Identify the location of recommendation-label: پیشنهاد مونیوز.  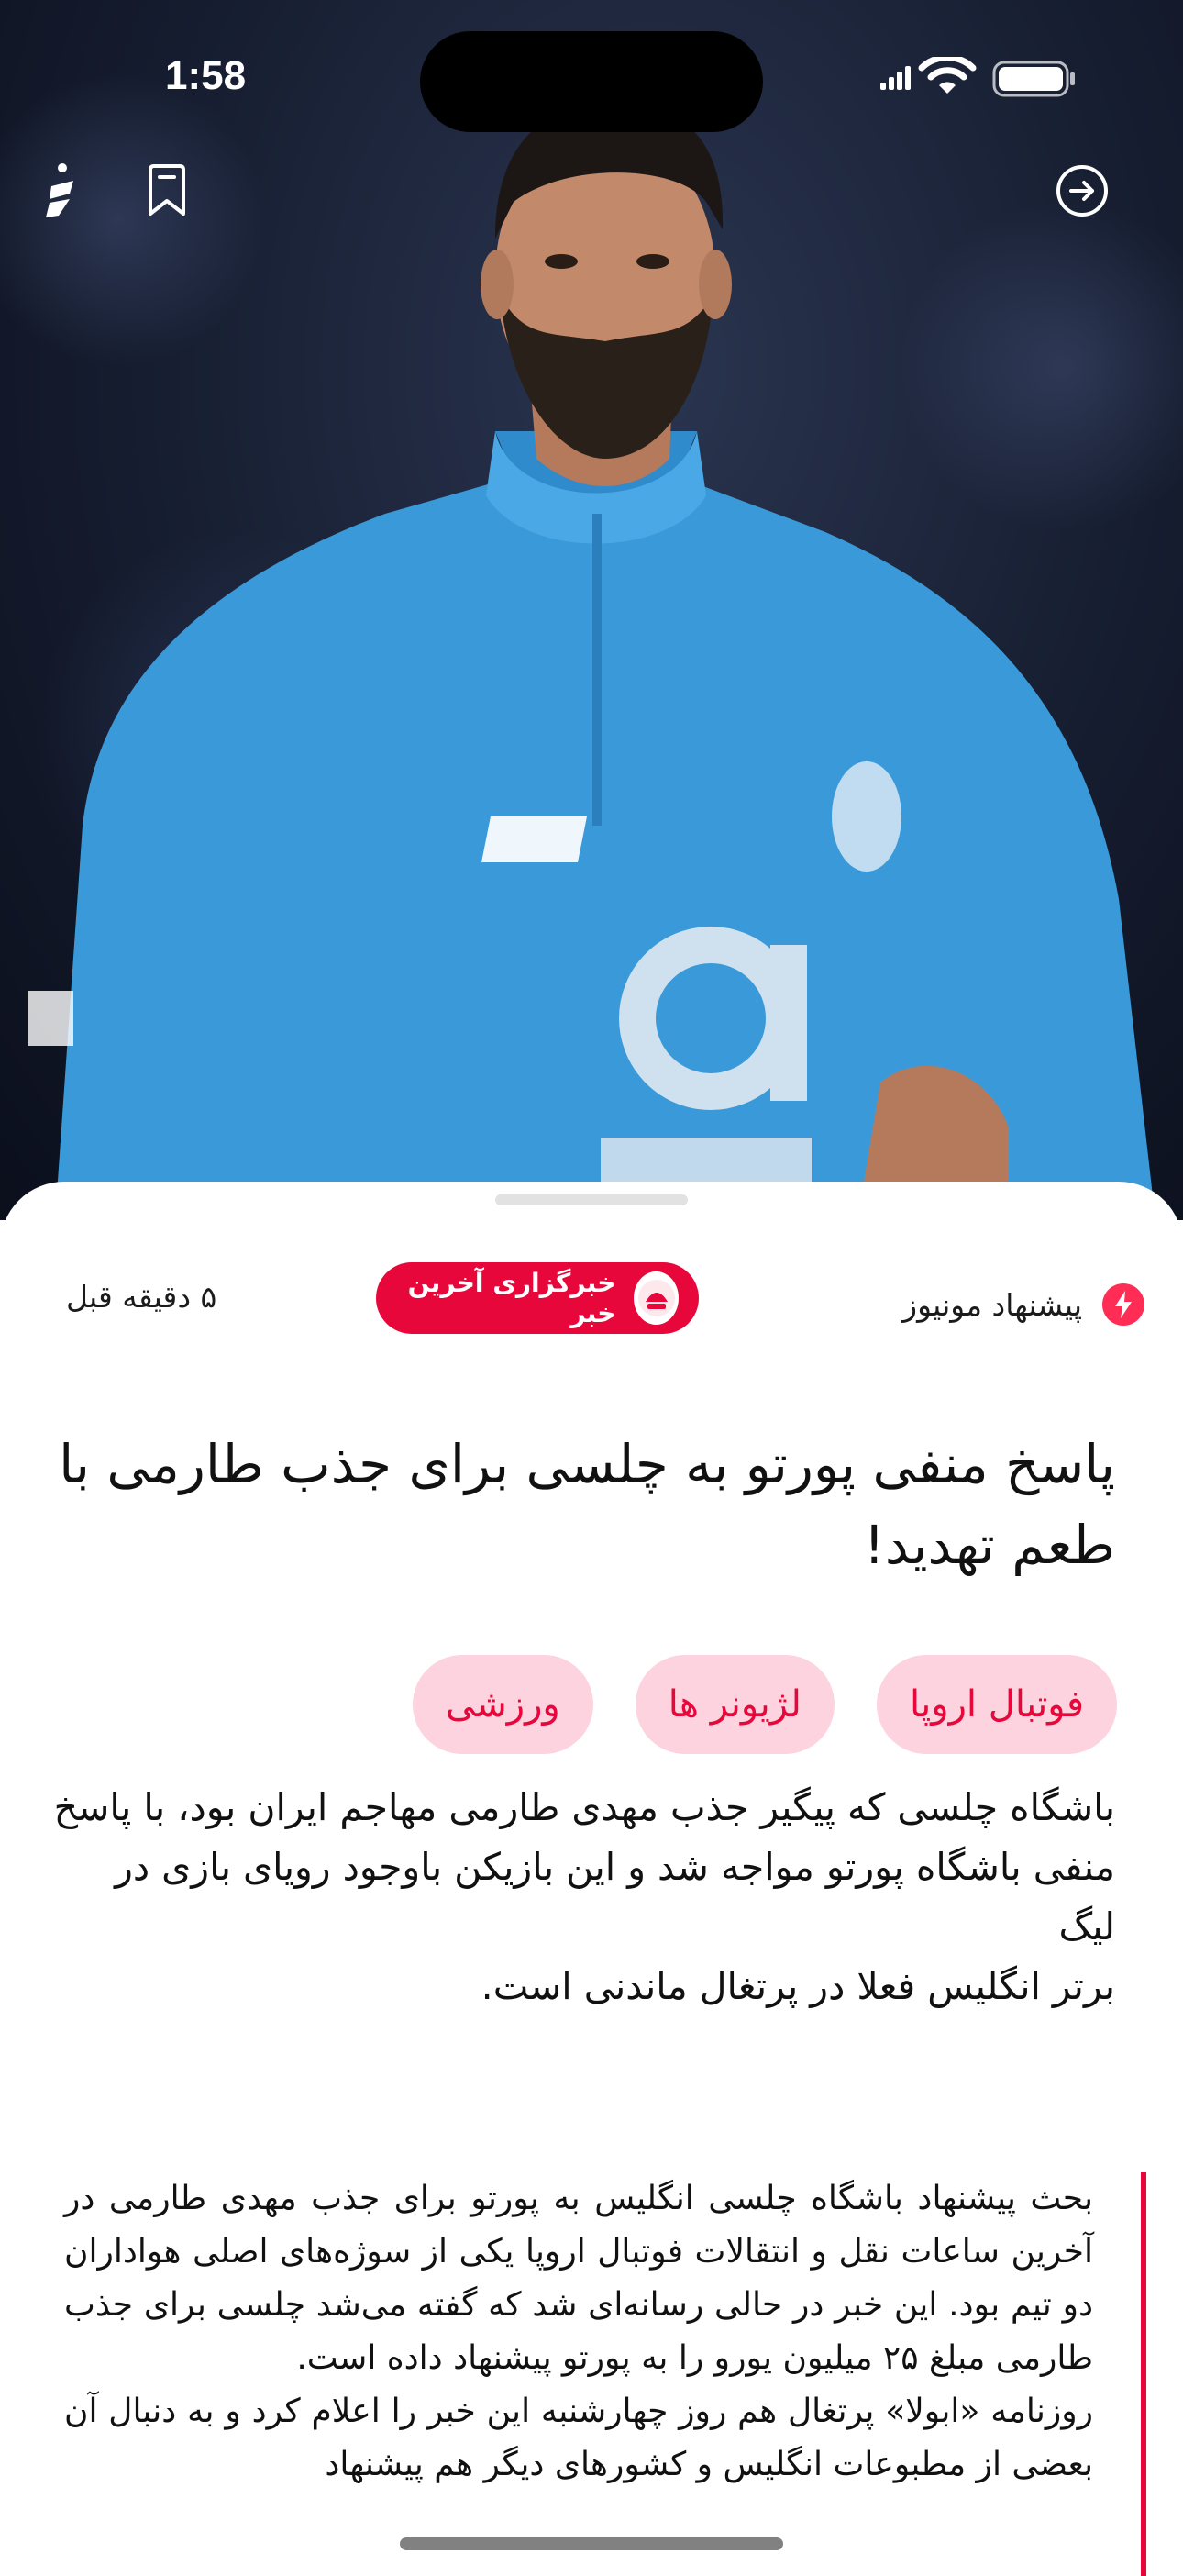
(1023, 1304).